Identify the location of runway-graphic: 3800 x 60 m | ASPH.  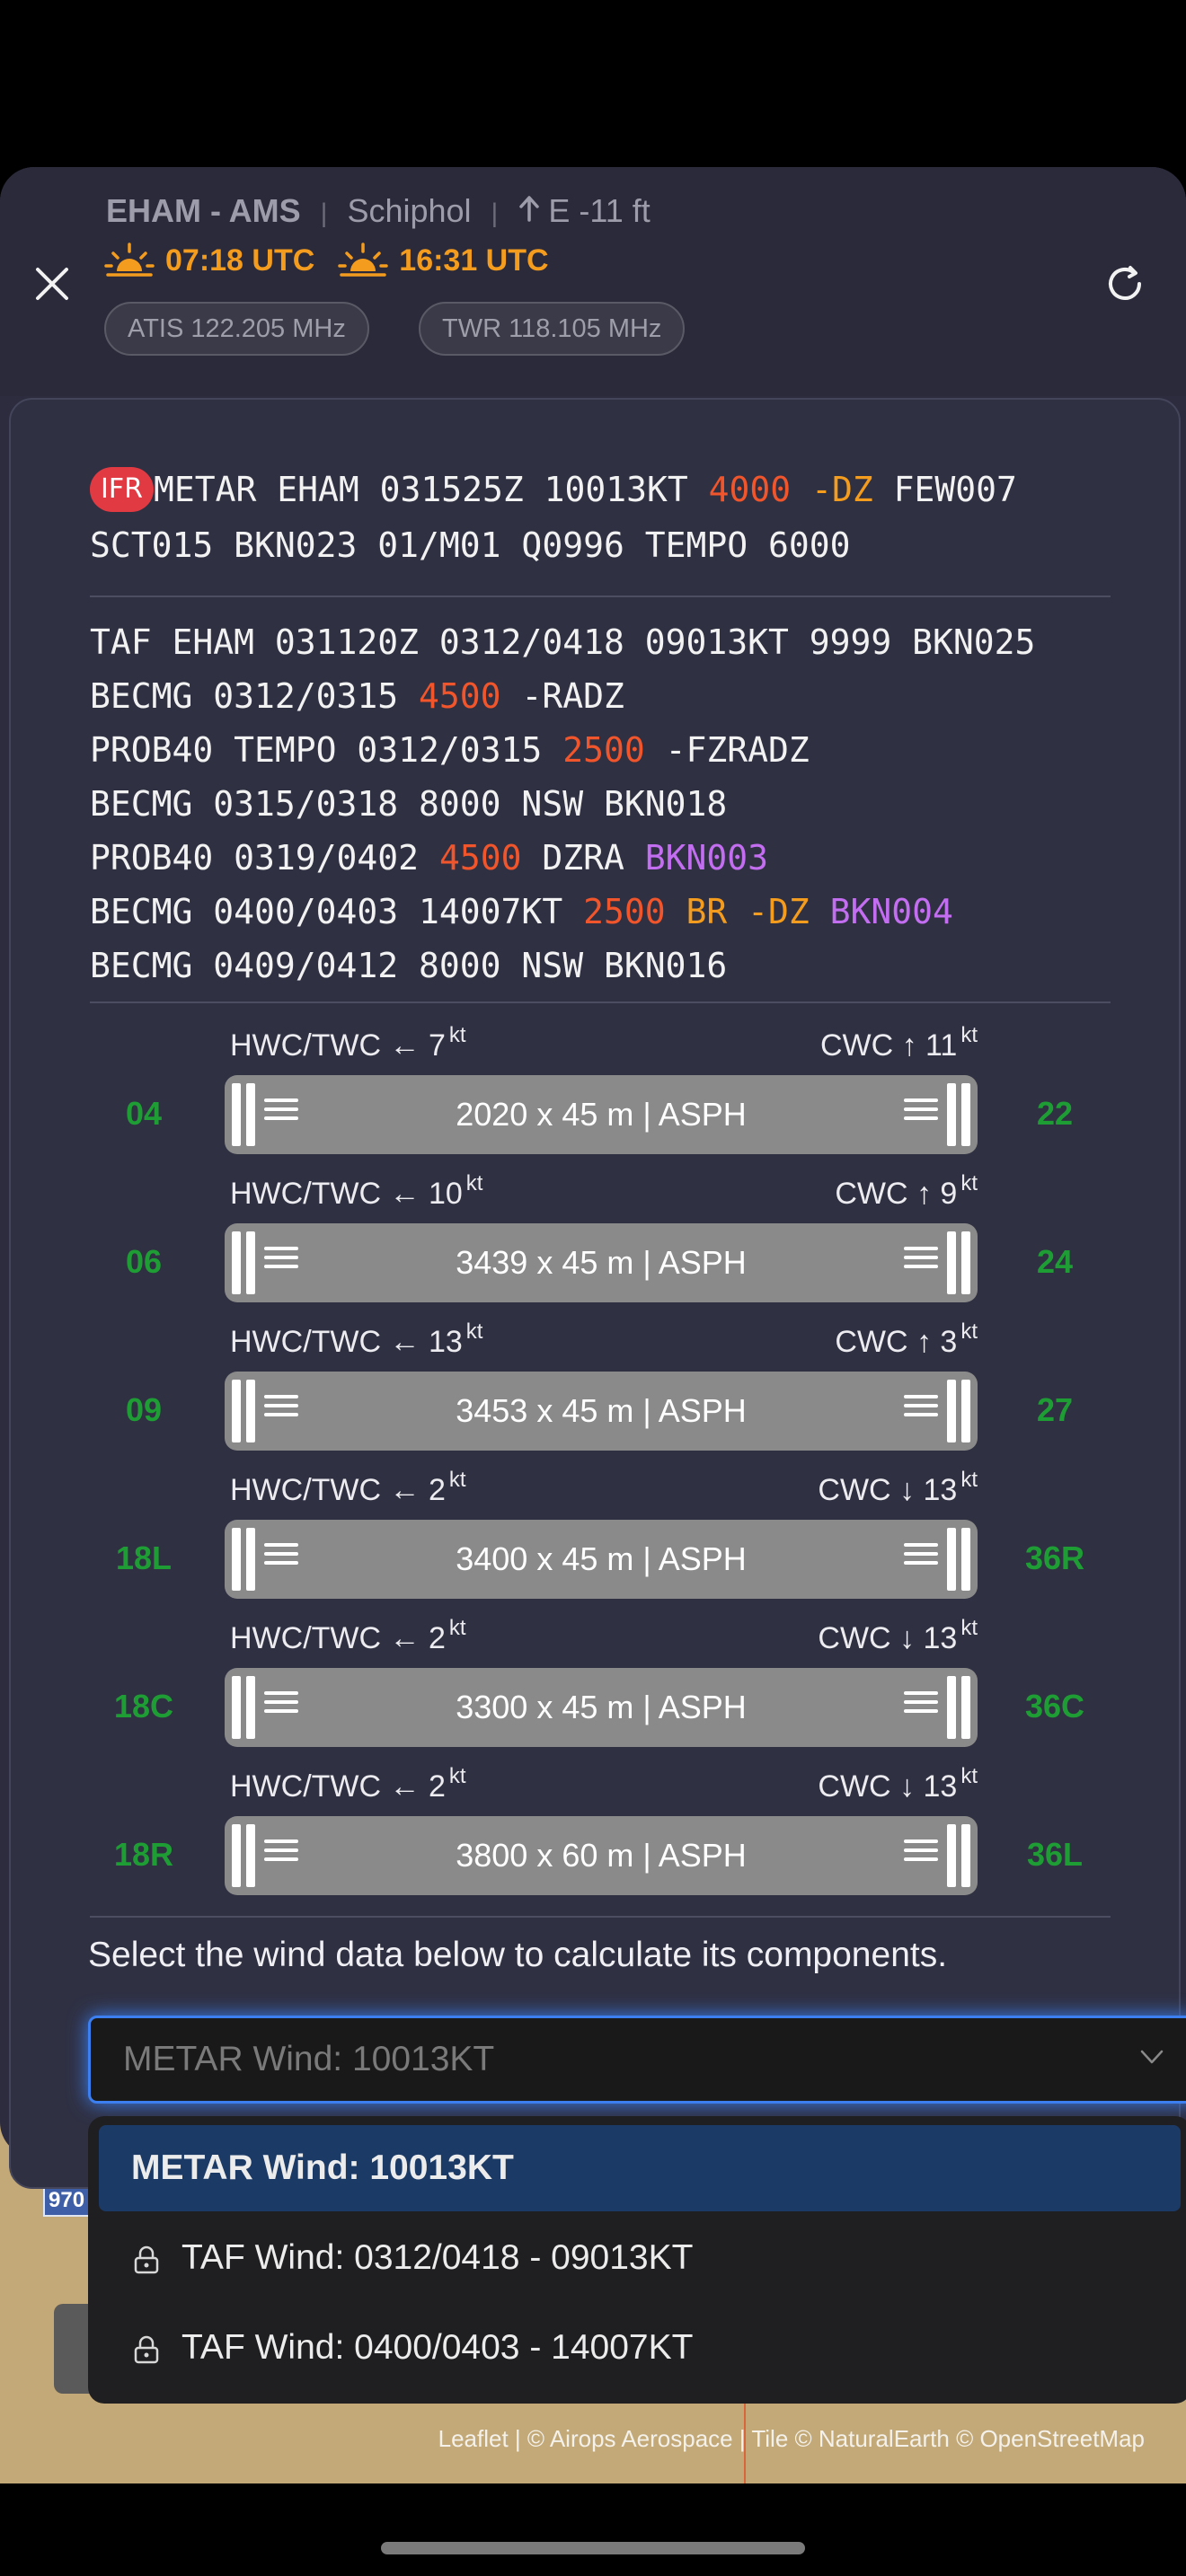
(601, 1855).